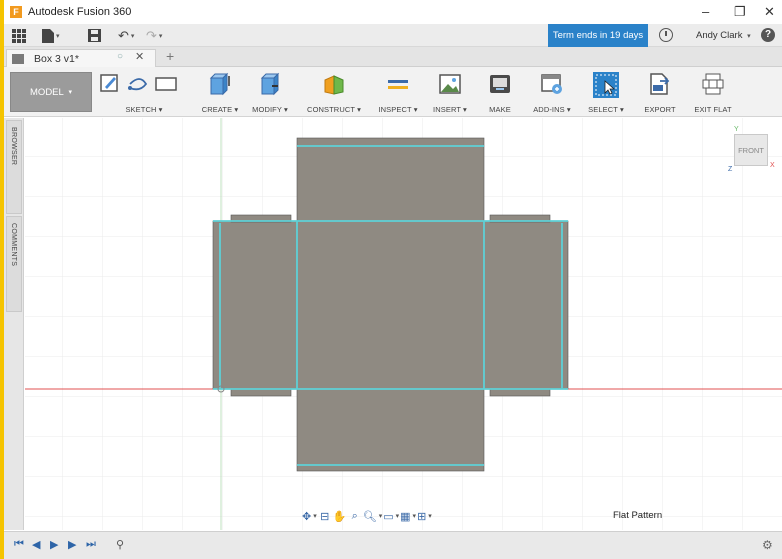  Describe the element at coordinates (126, 35) in the screenshot. I see `undo-icon: ↶ ▾` at that location.